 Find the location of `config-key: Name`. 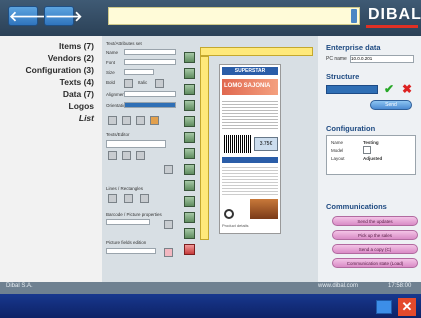

config-key: Name is located at coordinates (337, 142).